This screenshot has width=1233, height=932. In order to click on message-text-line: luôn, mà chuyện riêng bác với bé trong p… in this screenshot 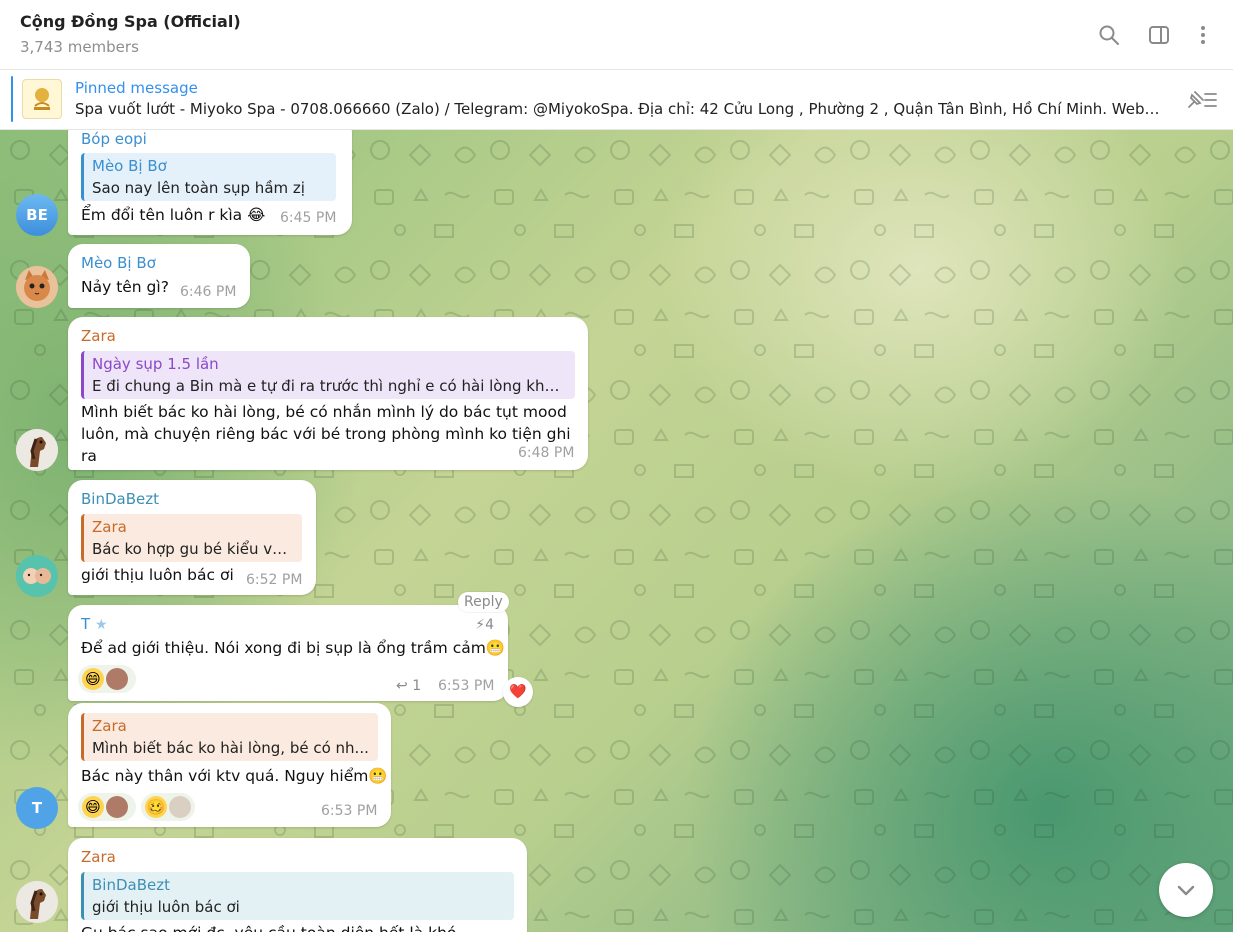, I will do `click(326, 445)`.